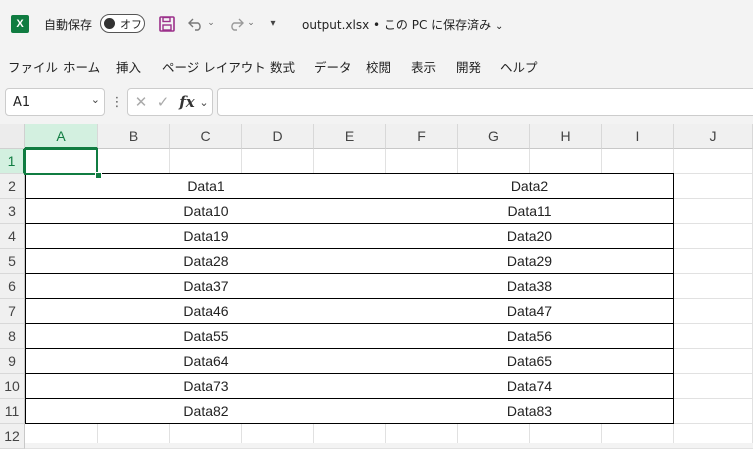 The height and width of the screenshot is (449, 753). I want to click on autosave-label: 自動保存, so click(68, 25).